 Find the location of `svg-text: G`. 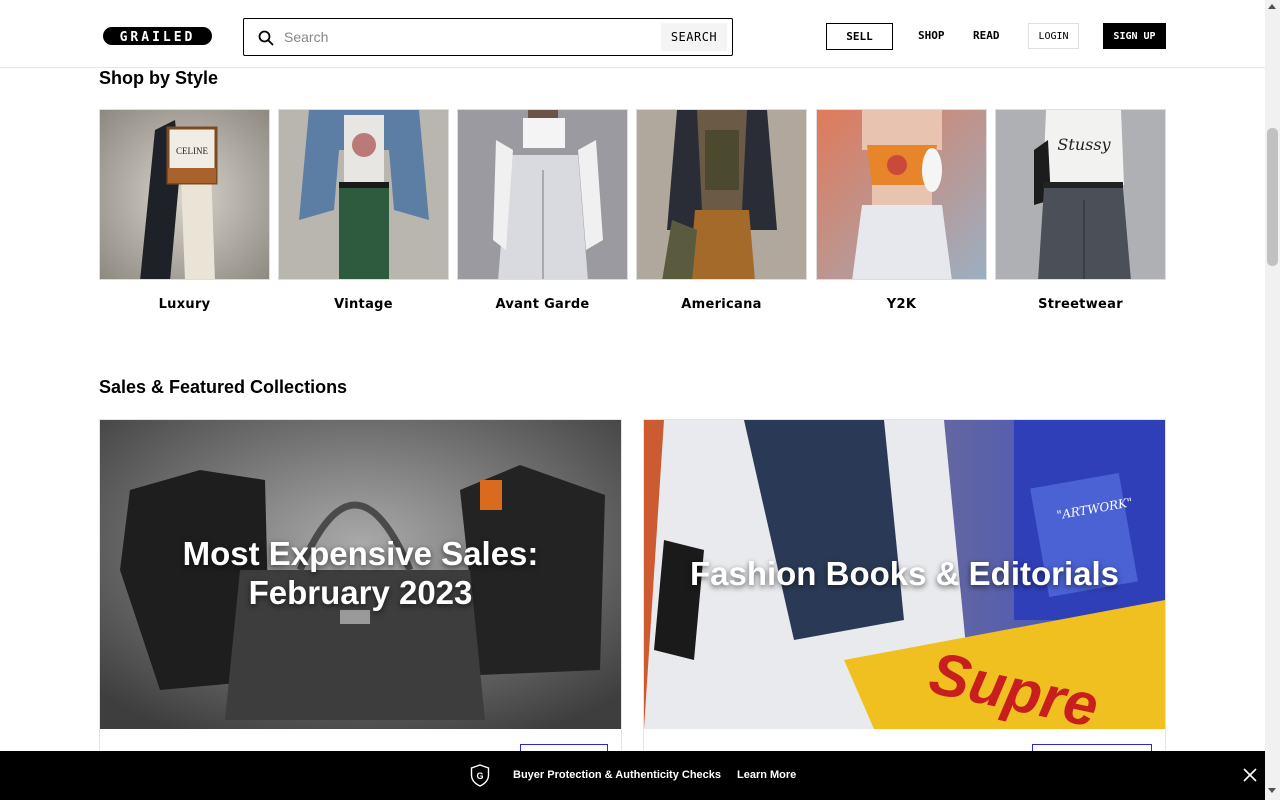

svg-text: G is located at coordinates (479, 776).